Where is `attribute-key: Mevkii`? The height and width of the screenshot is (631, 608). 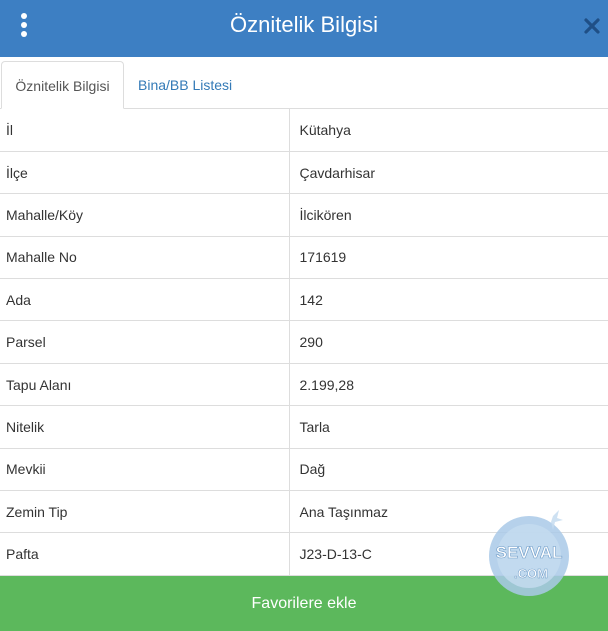 attribute-key: Mevkii is located at coordinates (145, 469).